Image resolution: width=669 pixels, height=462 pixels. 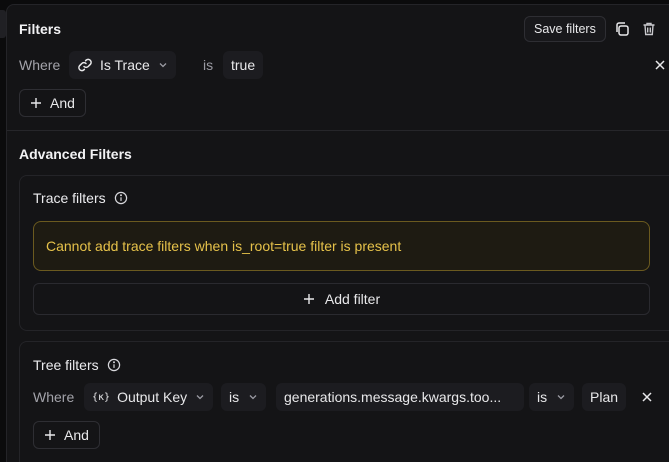 What do you see at coordinates (85, 65) in the screenshot?
I see `link-icon` at bounding box center [85, 65].